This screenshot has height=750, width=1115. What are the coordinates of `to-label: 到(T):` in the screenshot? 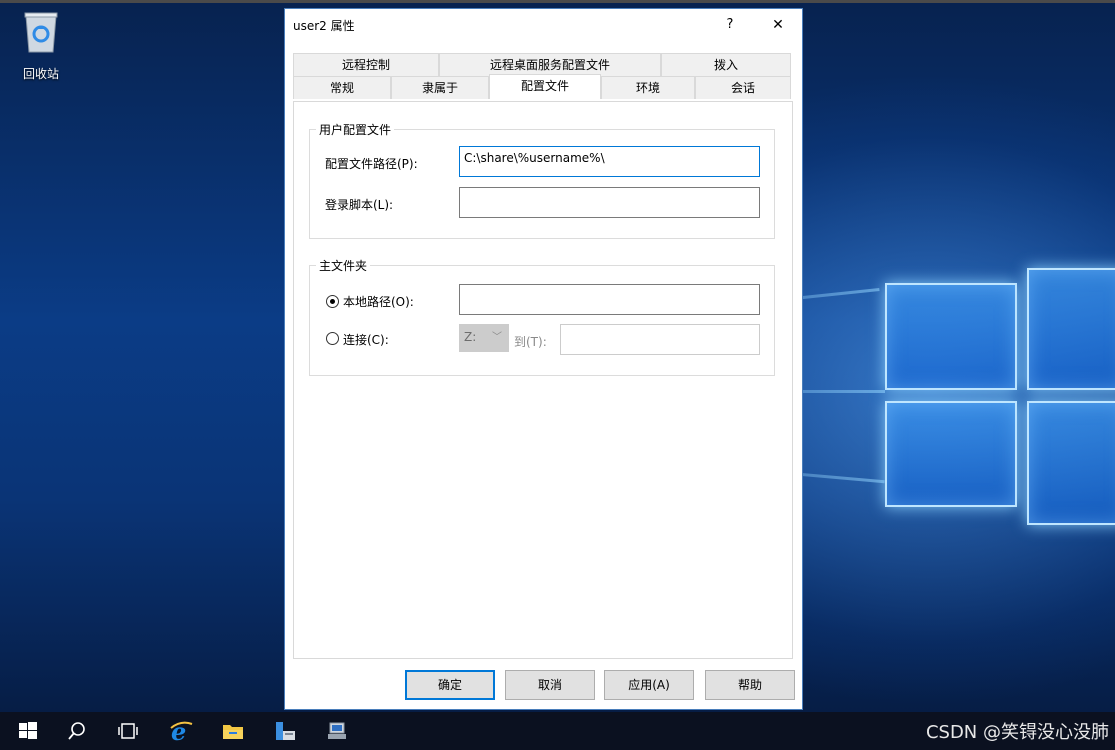 It's located at (530, 342).